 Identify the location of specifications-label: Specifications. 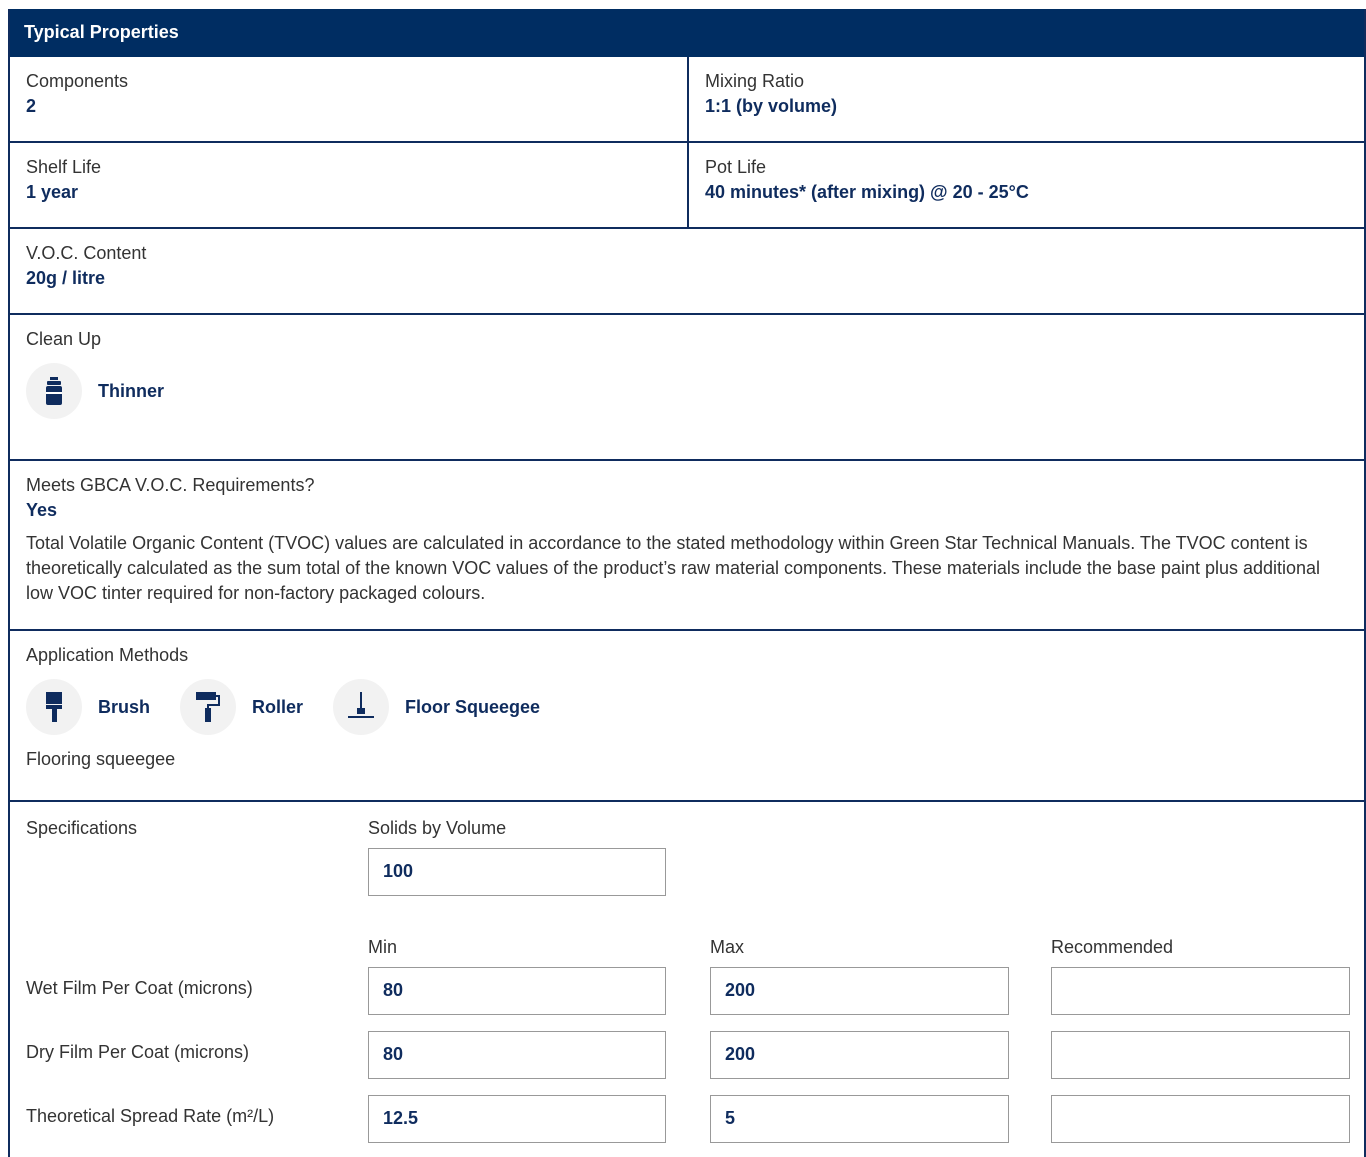
(82, 828).